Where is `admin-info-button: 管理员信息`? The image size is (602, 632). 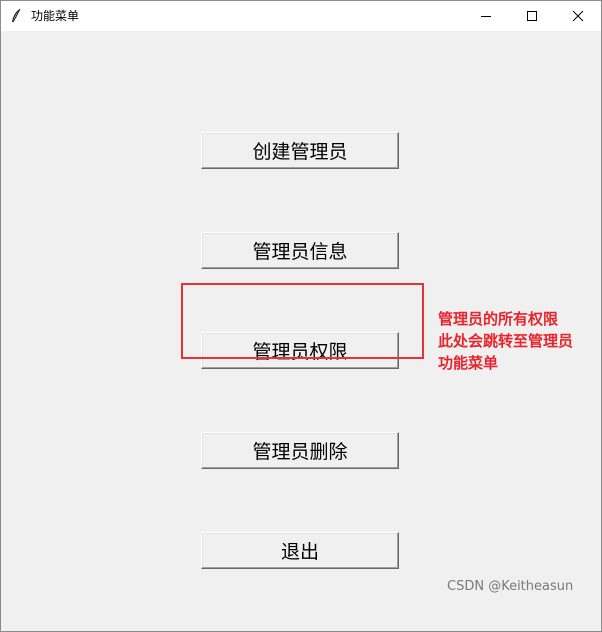 admin-info-button: 管理员信息 is located at coordinates (300, 250).